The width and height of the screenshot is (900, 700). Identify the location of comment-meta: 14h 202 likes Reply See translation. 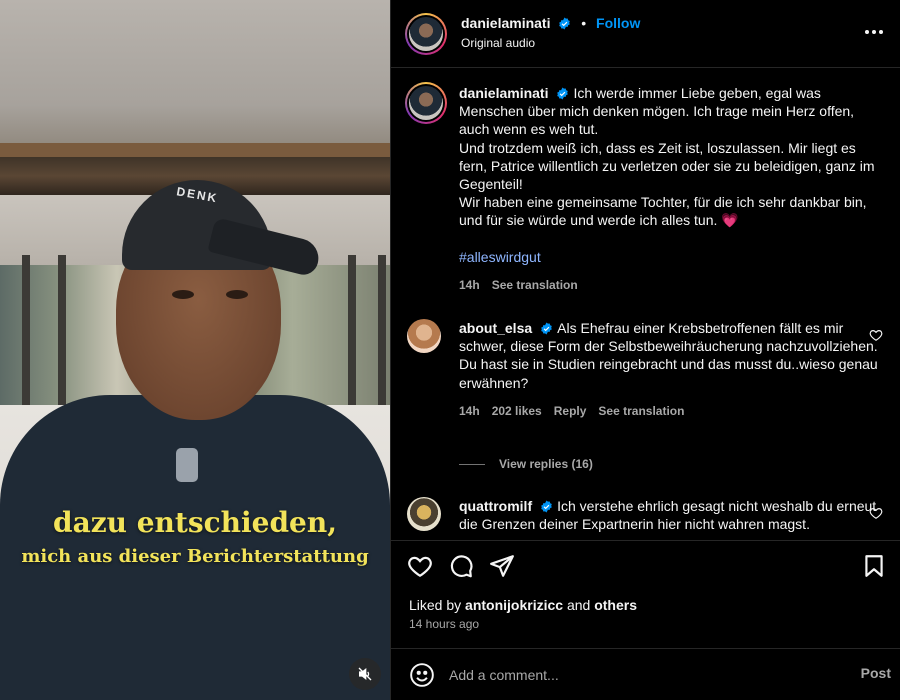
(669, 411).